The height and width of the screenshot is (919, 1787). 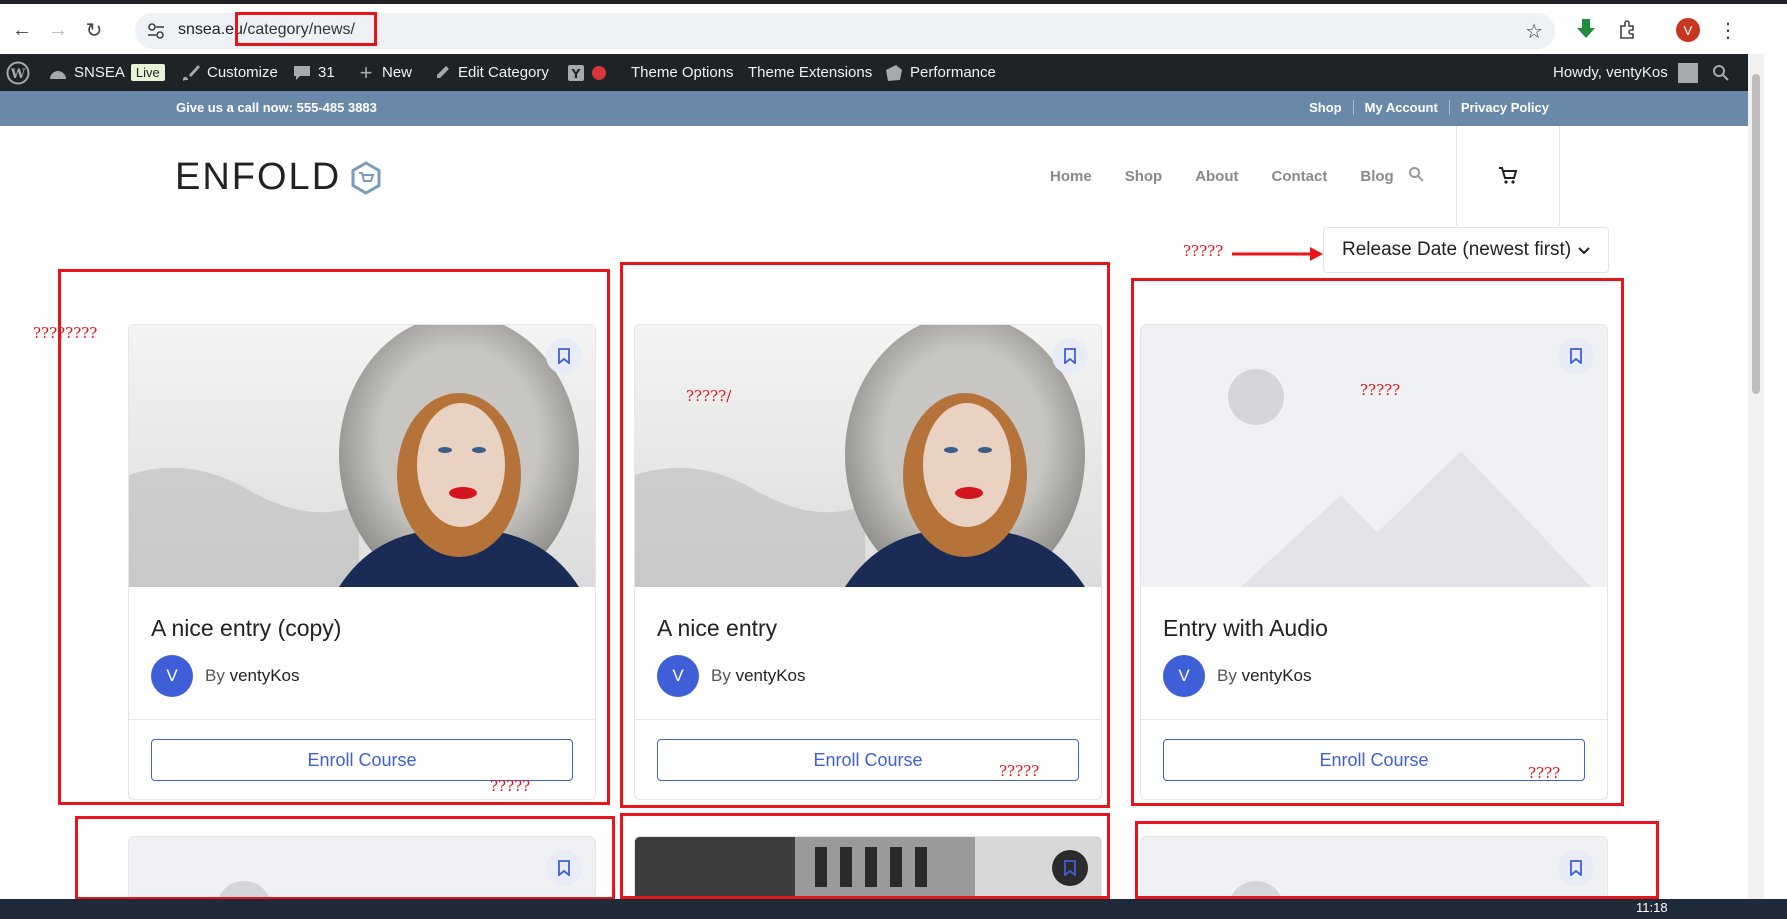 What do you see at coordinates (1144, 176) in the screenshot?
I see `nav-shop: Shop` at bounding box center [1144, 176].